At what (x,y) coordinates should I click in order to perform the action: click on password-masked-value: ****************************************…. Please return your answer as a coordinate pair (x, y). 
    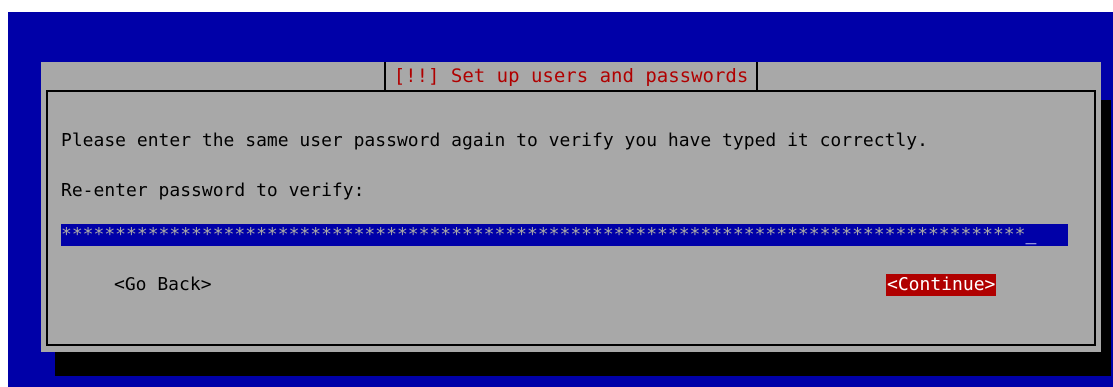
    Looking at the image, I should click on (543, 234).